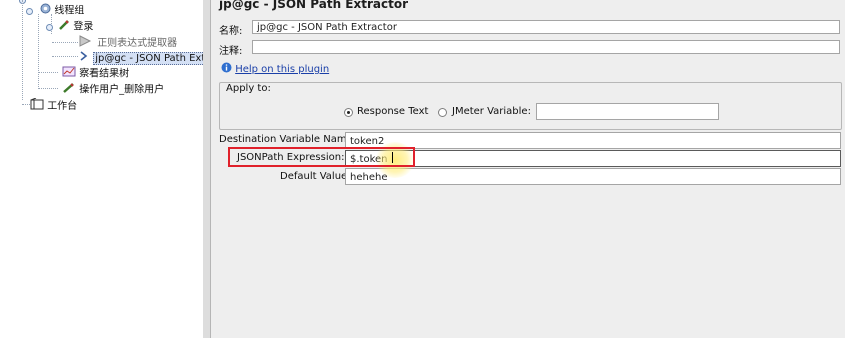 Image resolution: width=845 pixels, height=338 pixels. I want to click on response-text-radio, so click(348, 112).